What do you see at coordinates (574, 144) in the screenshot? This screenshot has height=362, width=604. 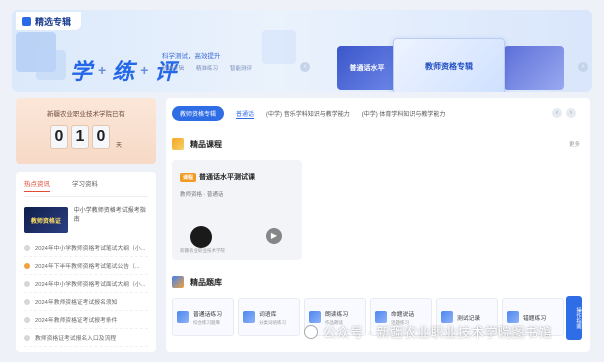 I see `more-link: 更多` at bounding box center [574, 144].